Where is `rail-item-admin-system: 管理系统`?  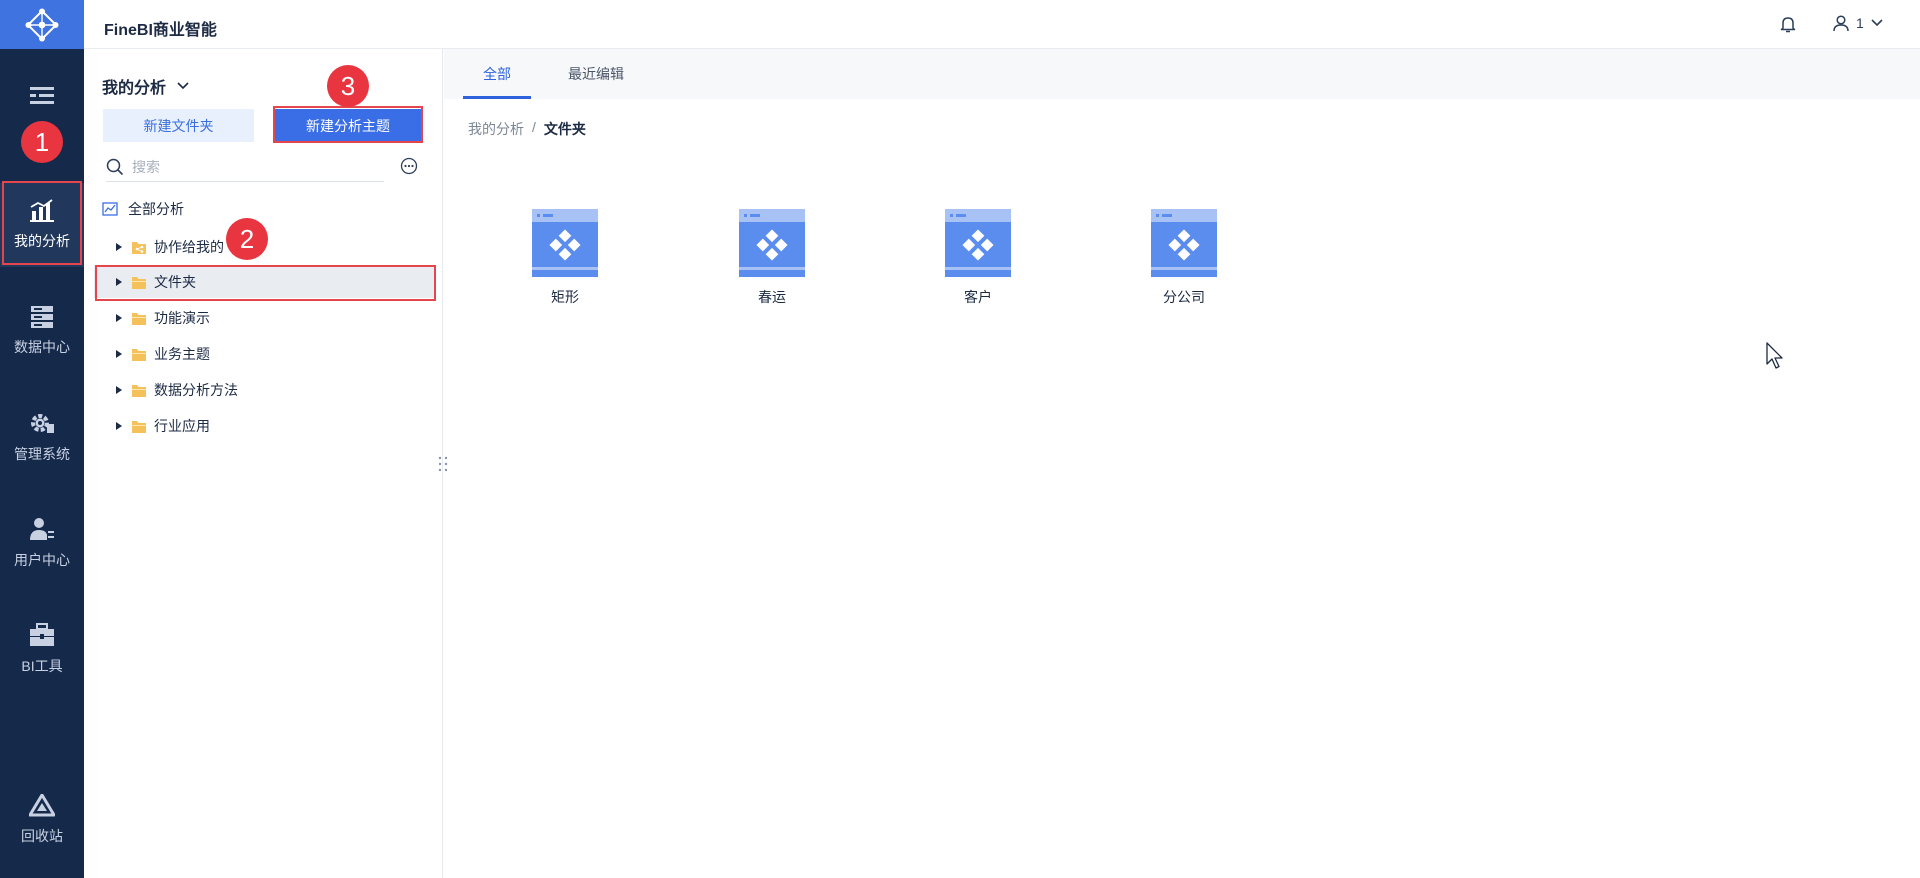 rail-item-admin-system: 管理系统 is located at coordinates (42, 437).